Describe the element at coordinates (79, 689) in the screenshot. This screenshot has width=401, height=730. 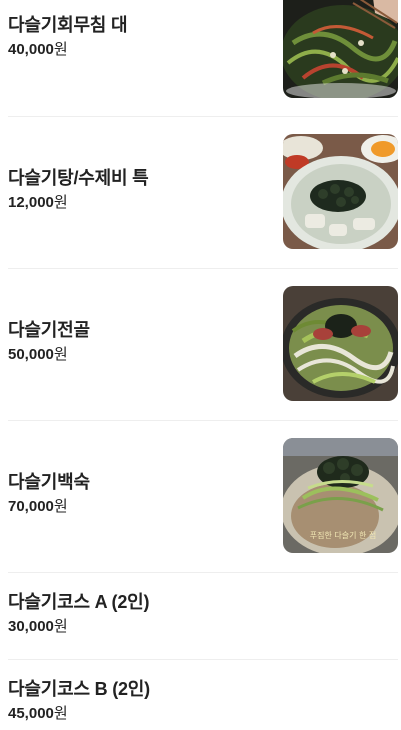
I see `menu-item-name: 다슬기코스 B (2인)` at that location.